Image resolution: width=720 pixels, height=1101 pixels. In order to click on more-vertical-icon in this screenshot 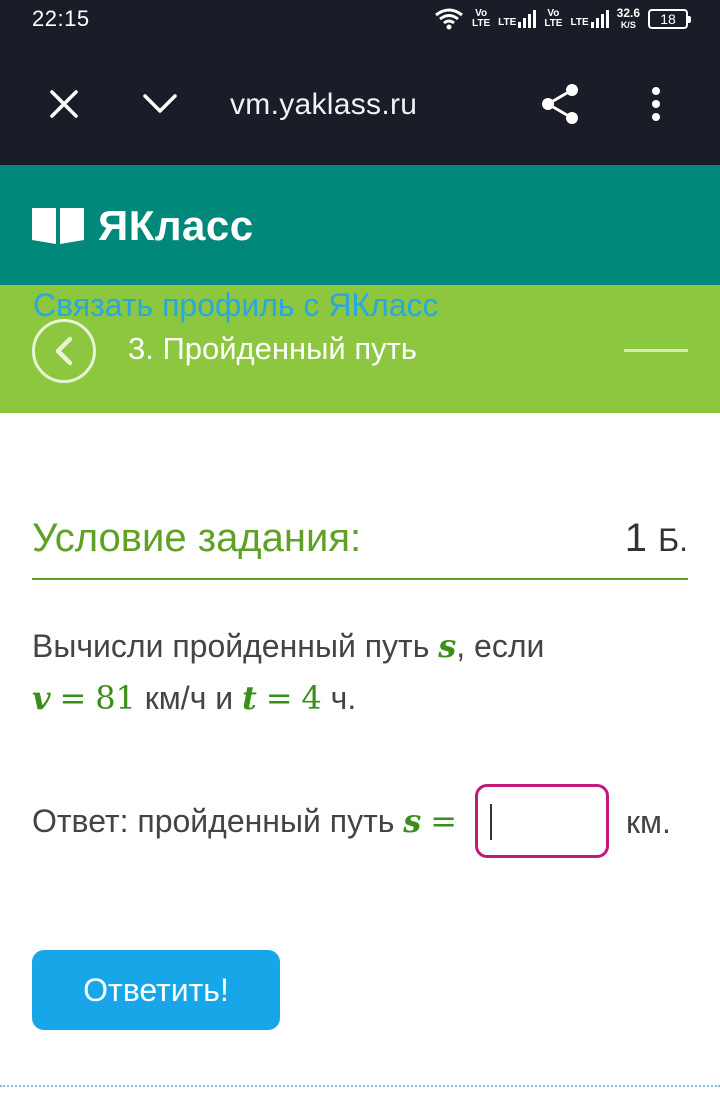, I will do `click(656, 104)`.